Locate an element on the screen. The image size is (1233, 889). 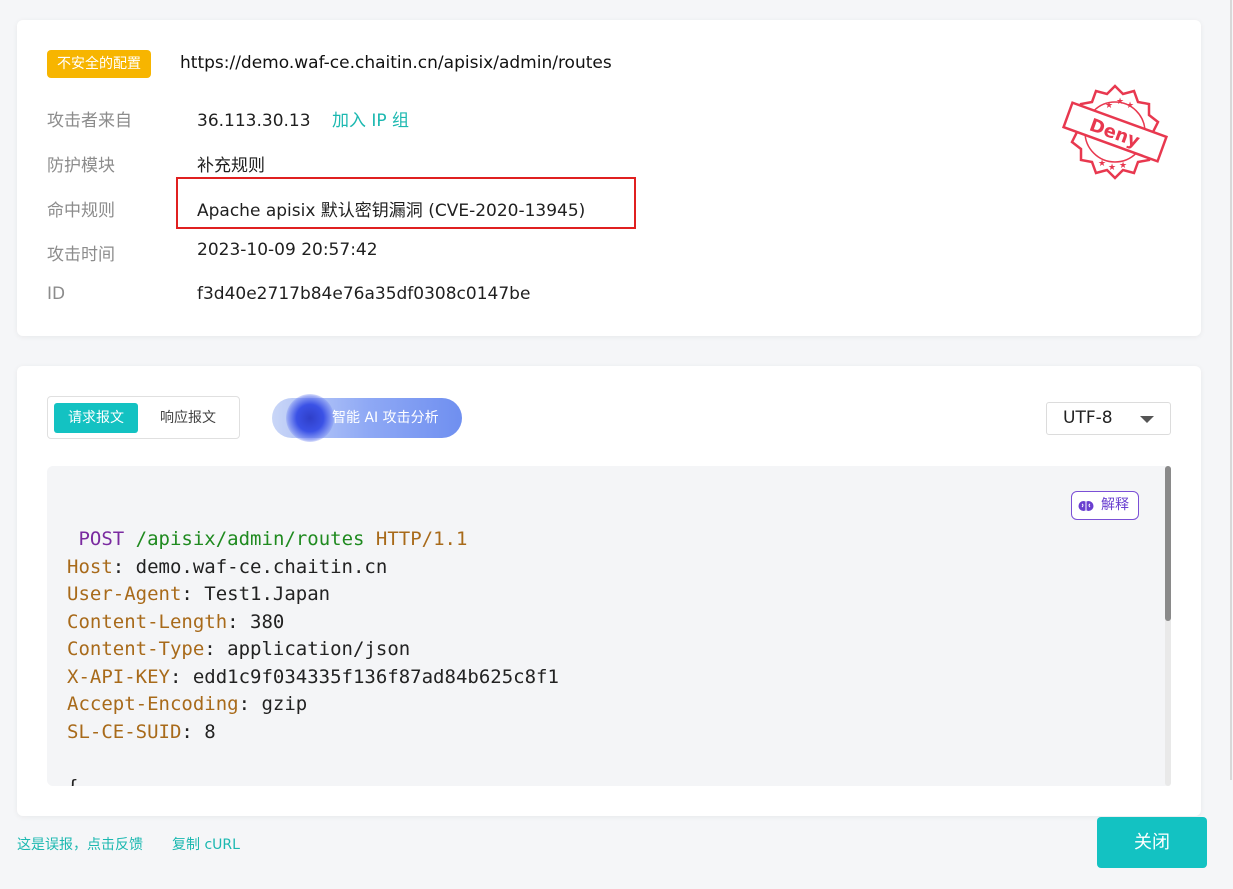
message-tabs: 请求报文 响应报文 is located at coordinates (143, 417).